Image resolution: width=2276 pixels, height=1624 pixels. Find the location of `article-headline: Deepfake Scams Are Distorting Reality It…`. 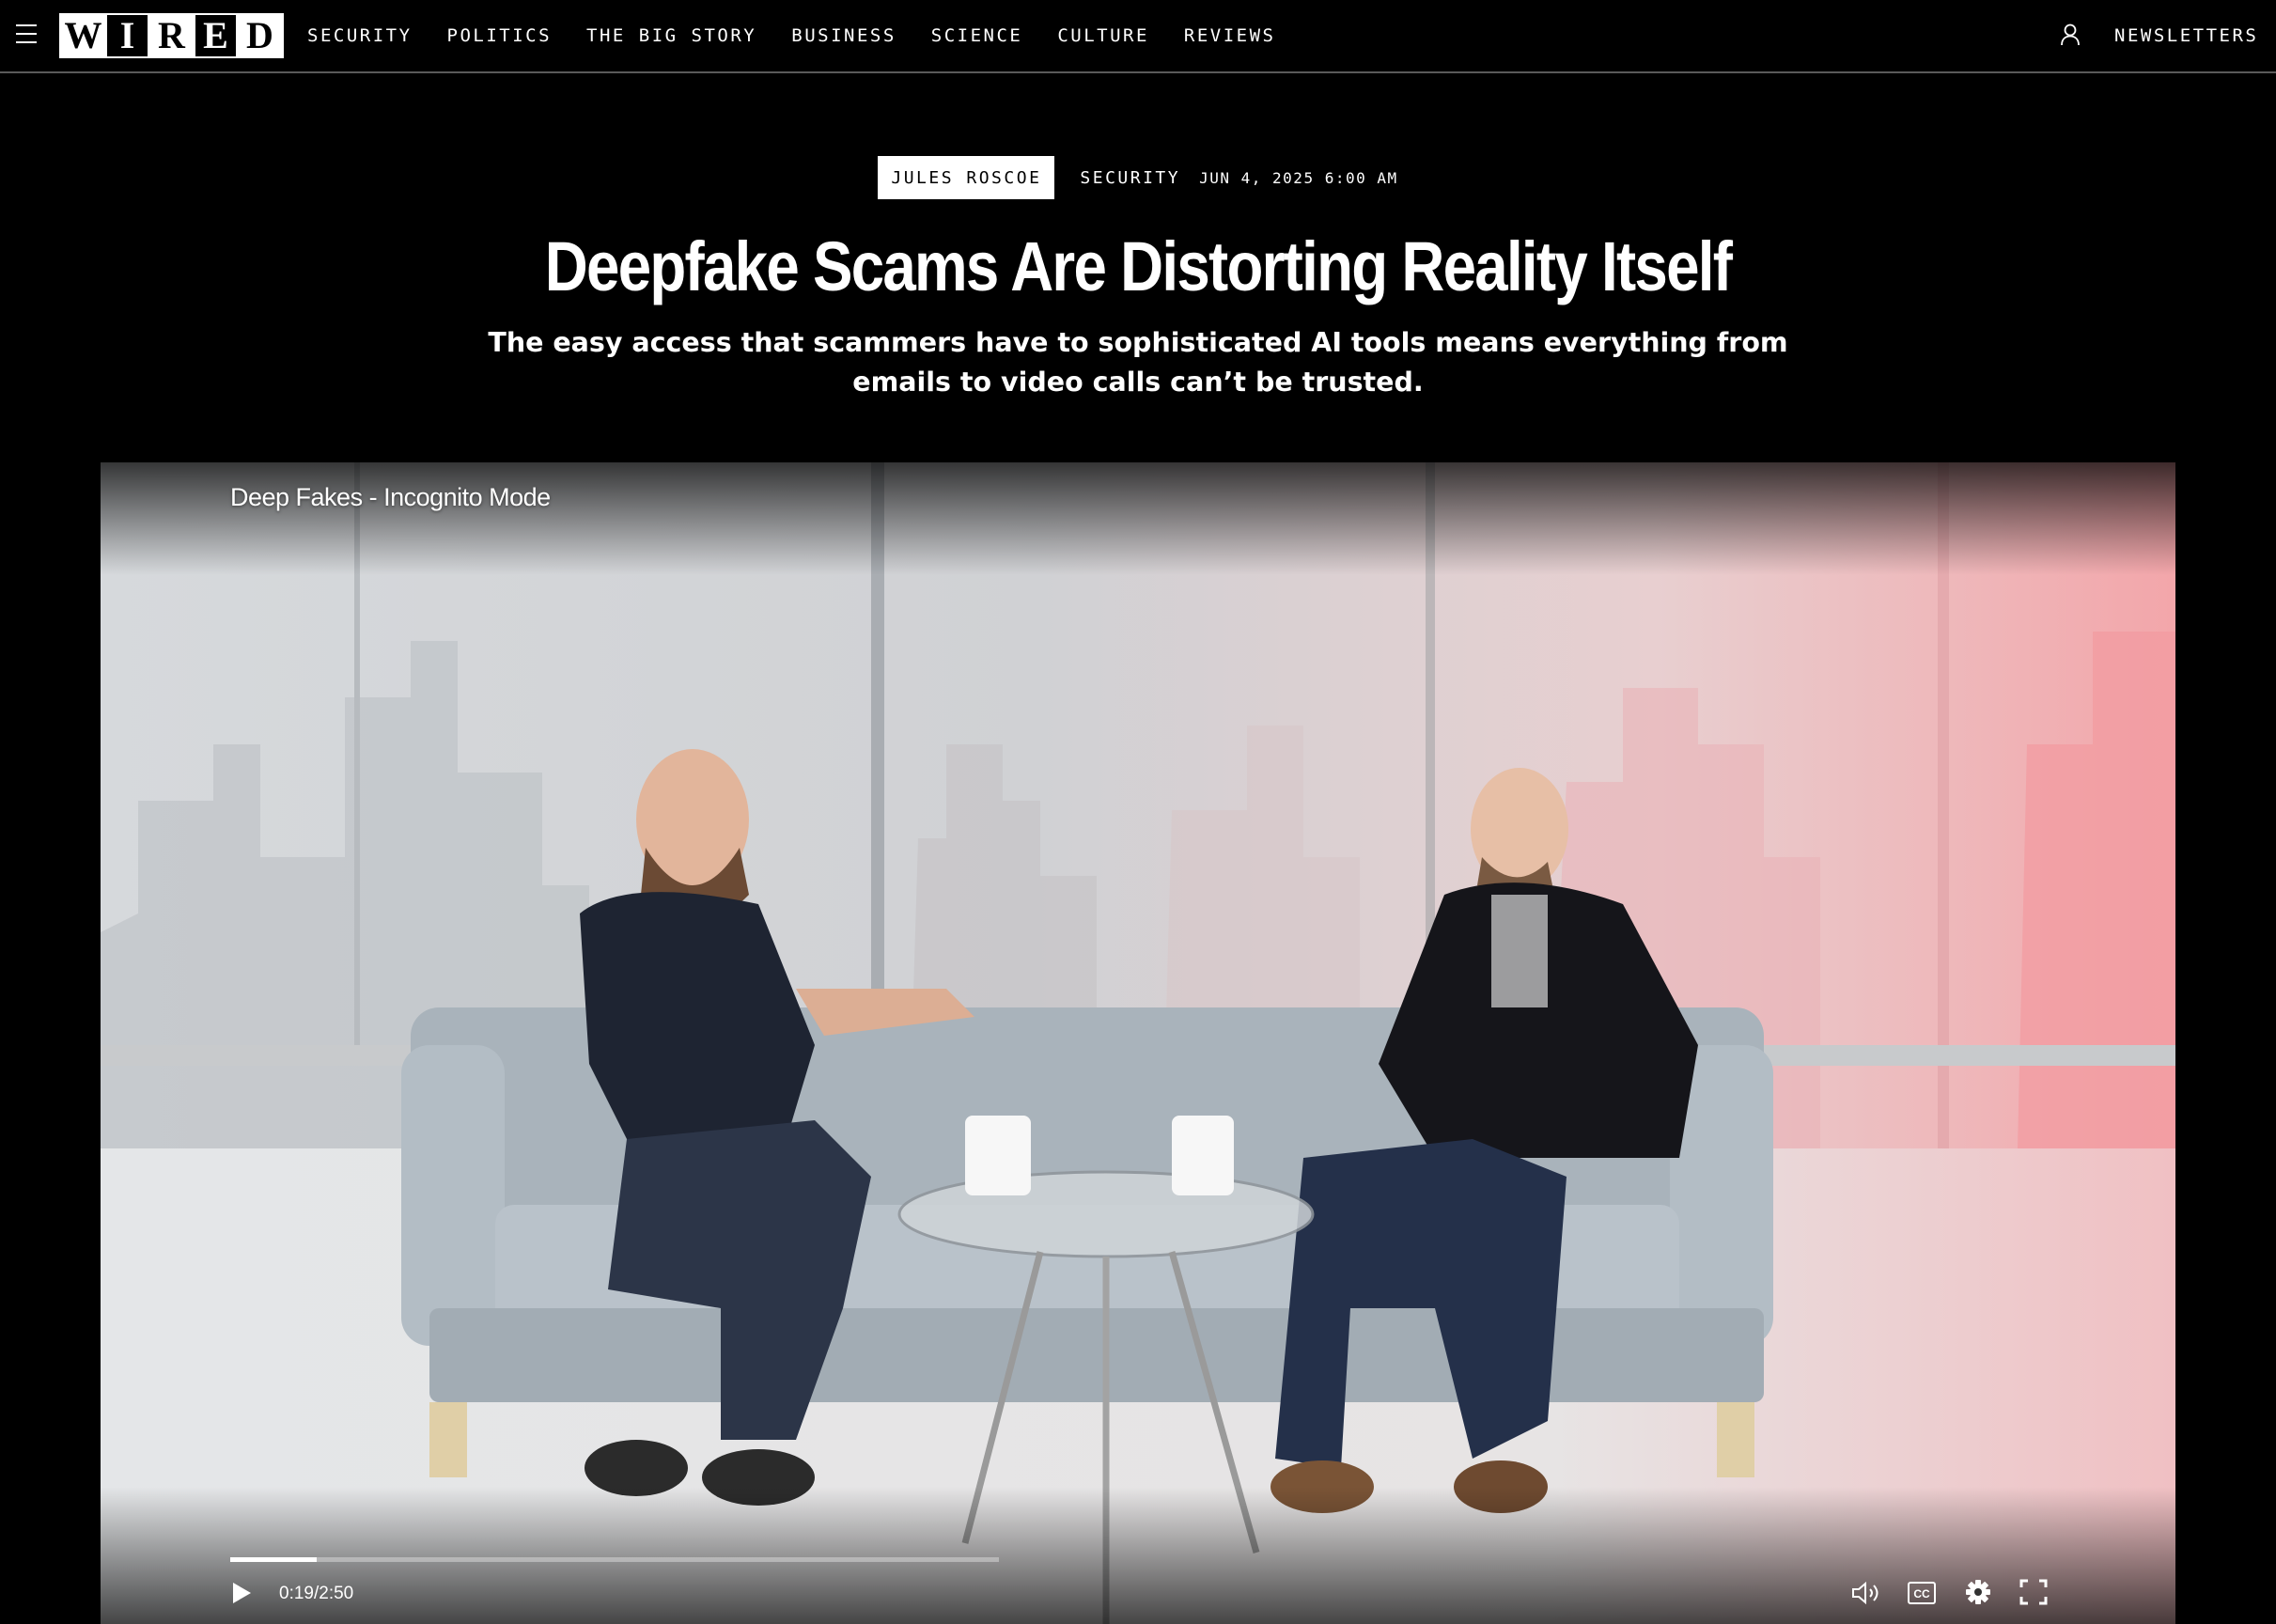

article-headline: Deepfake Scams Are Distorting Reality It… is located at coordinates (1138, 266).